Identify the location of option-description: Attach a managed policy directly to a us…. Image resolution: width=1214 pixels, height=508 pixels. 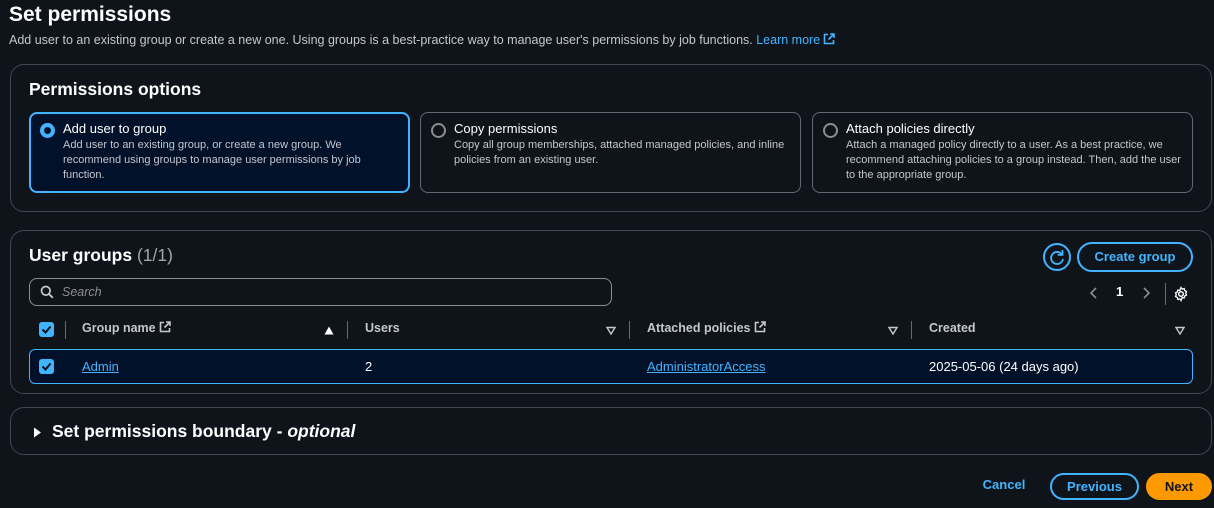
(1013, 160).